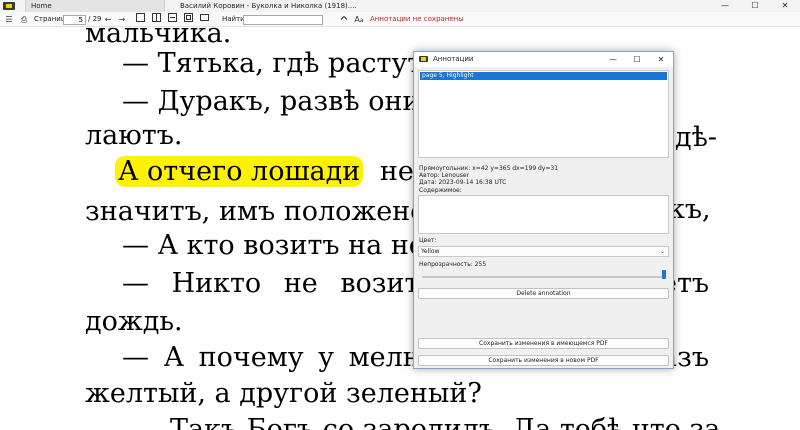  What do you see at coordinates (260, 211) in the screenshot?
I see `text-line: значитъ, имъ положено.` at bounding box center [260, 211].